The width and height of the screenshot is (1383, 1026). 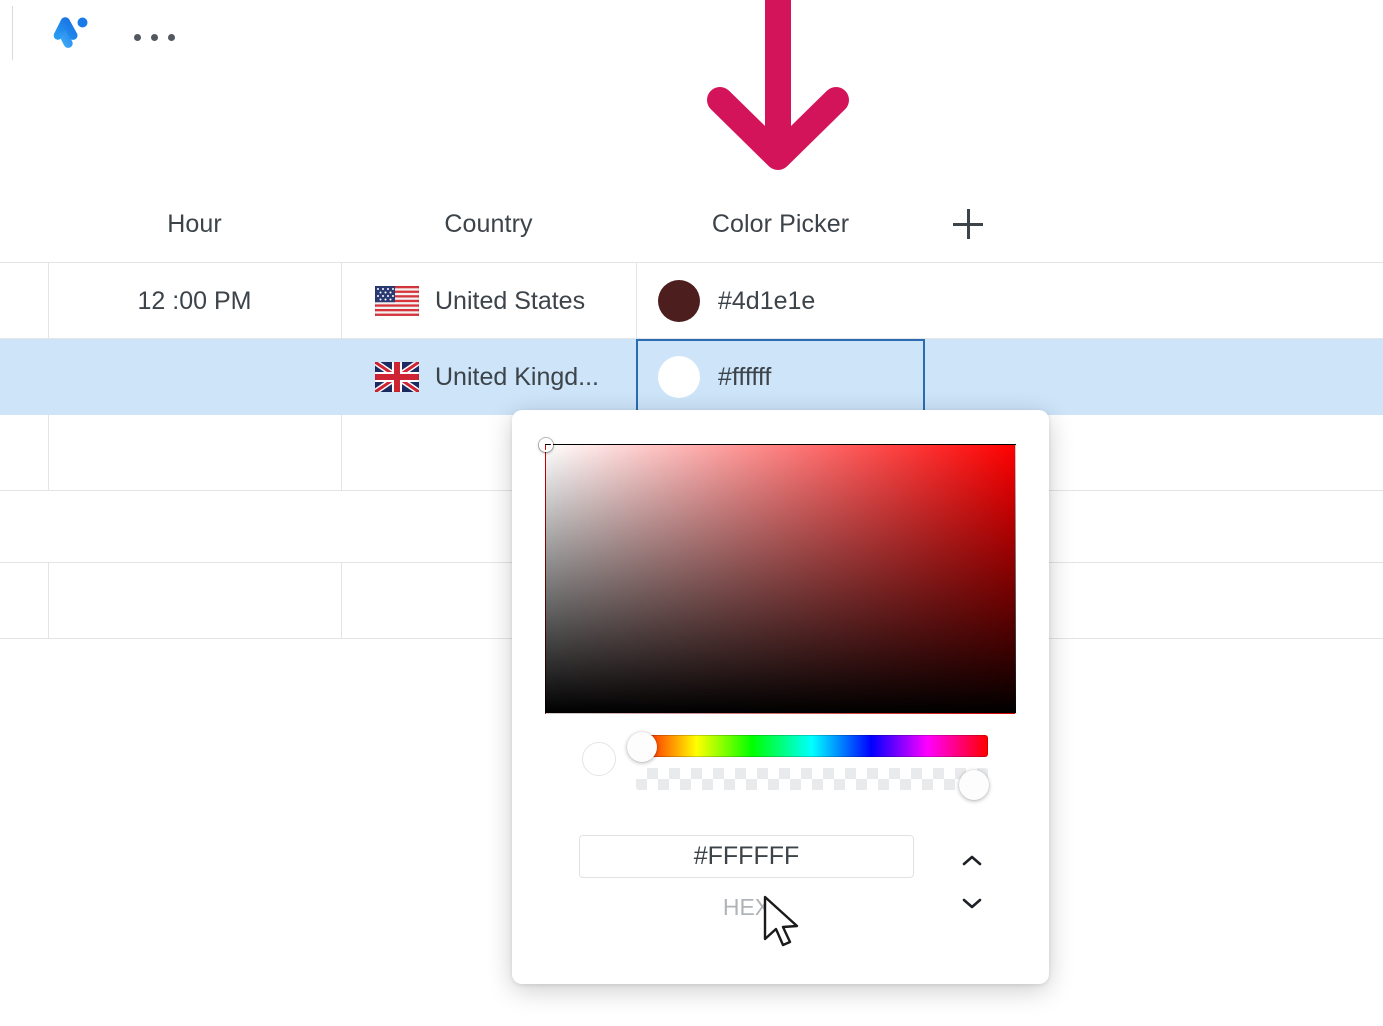 What do you see at coordinates (510, 300) in the screenshot?
I see `country-name: United States` at bounding box center [510, 300].